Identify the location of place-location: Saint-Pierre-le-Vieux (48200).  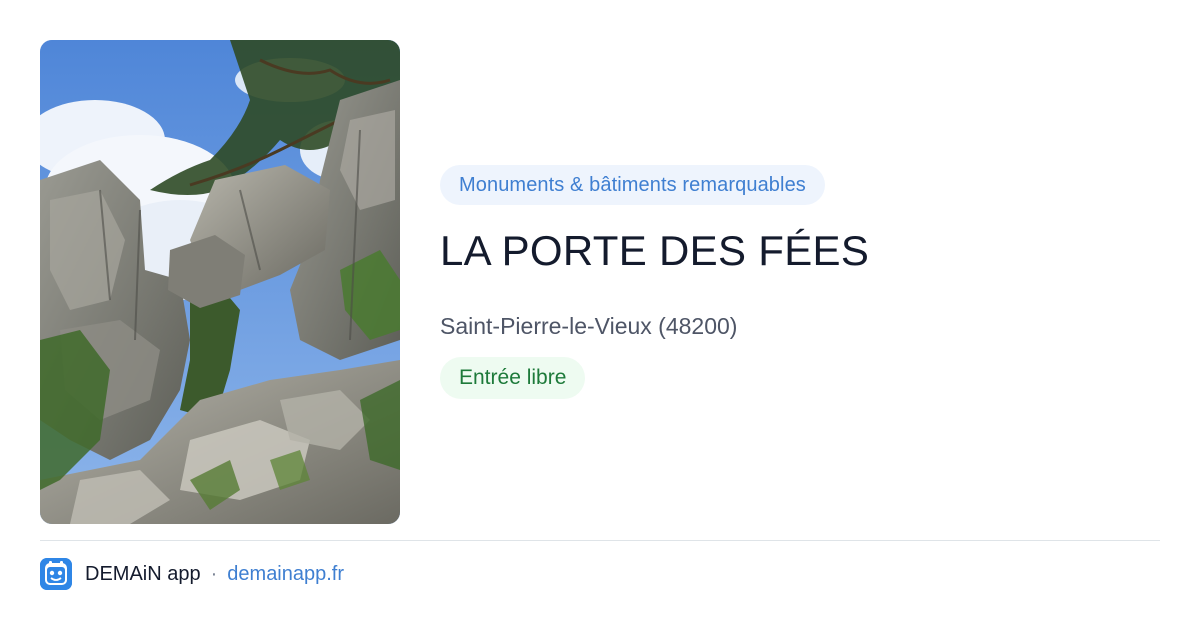
(589, 326).